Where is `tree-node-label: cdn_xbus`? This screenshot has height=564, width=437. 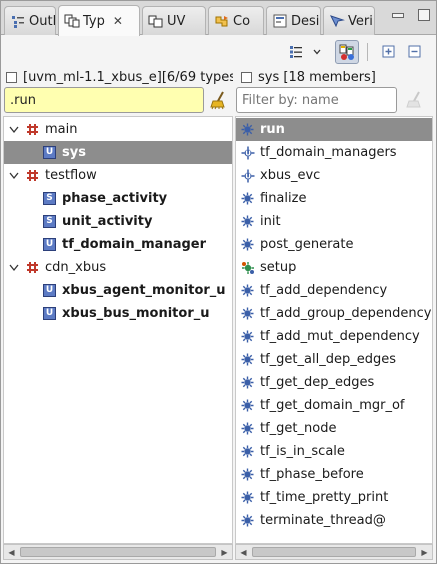
tree-node-label: cdn_xbus is located at coordinates (76, 267).